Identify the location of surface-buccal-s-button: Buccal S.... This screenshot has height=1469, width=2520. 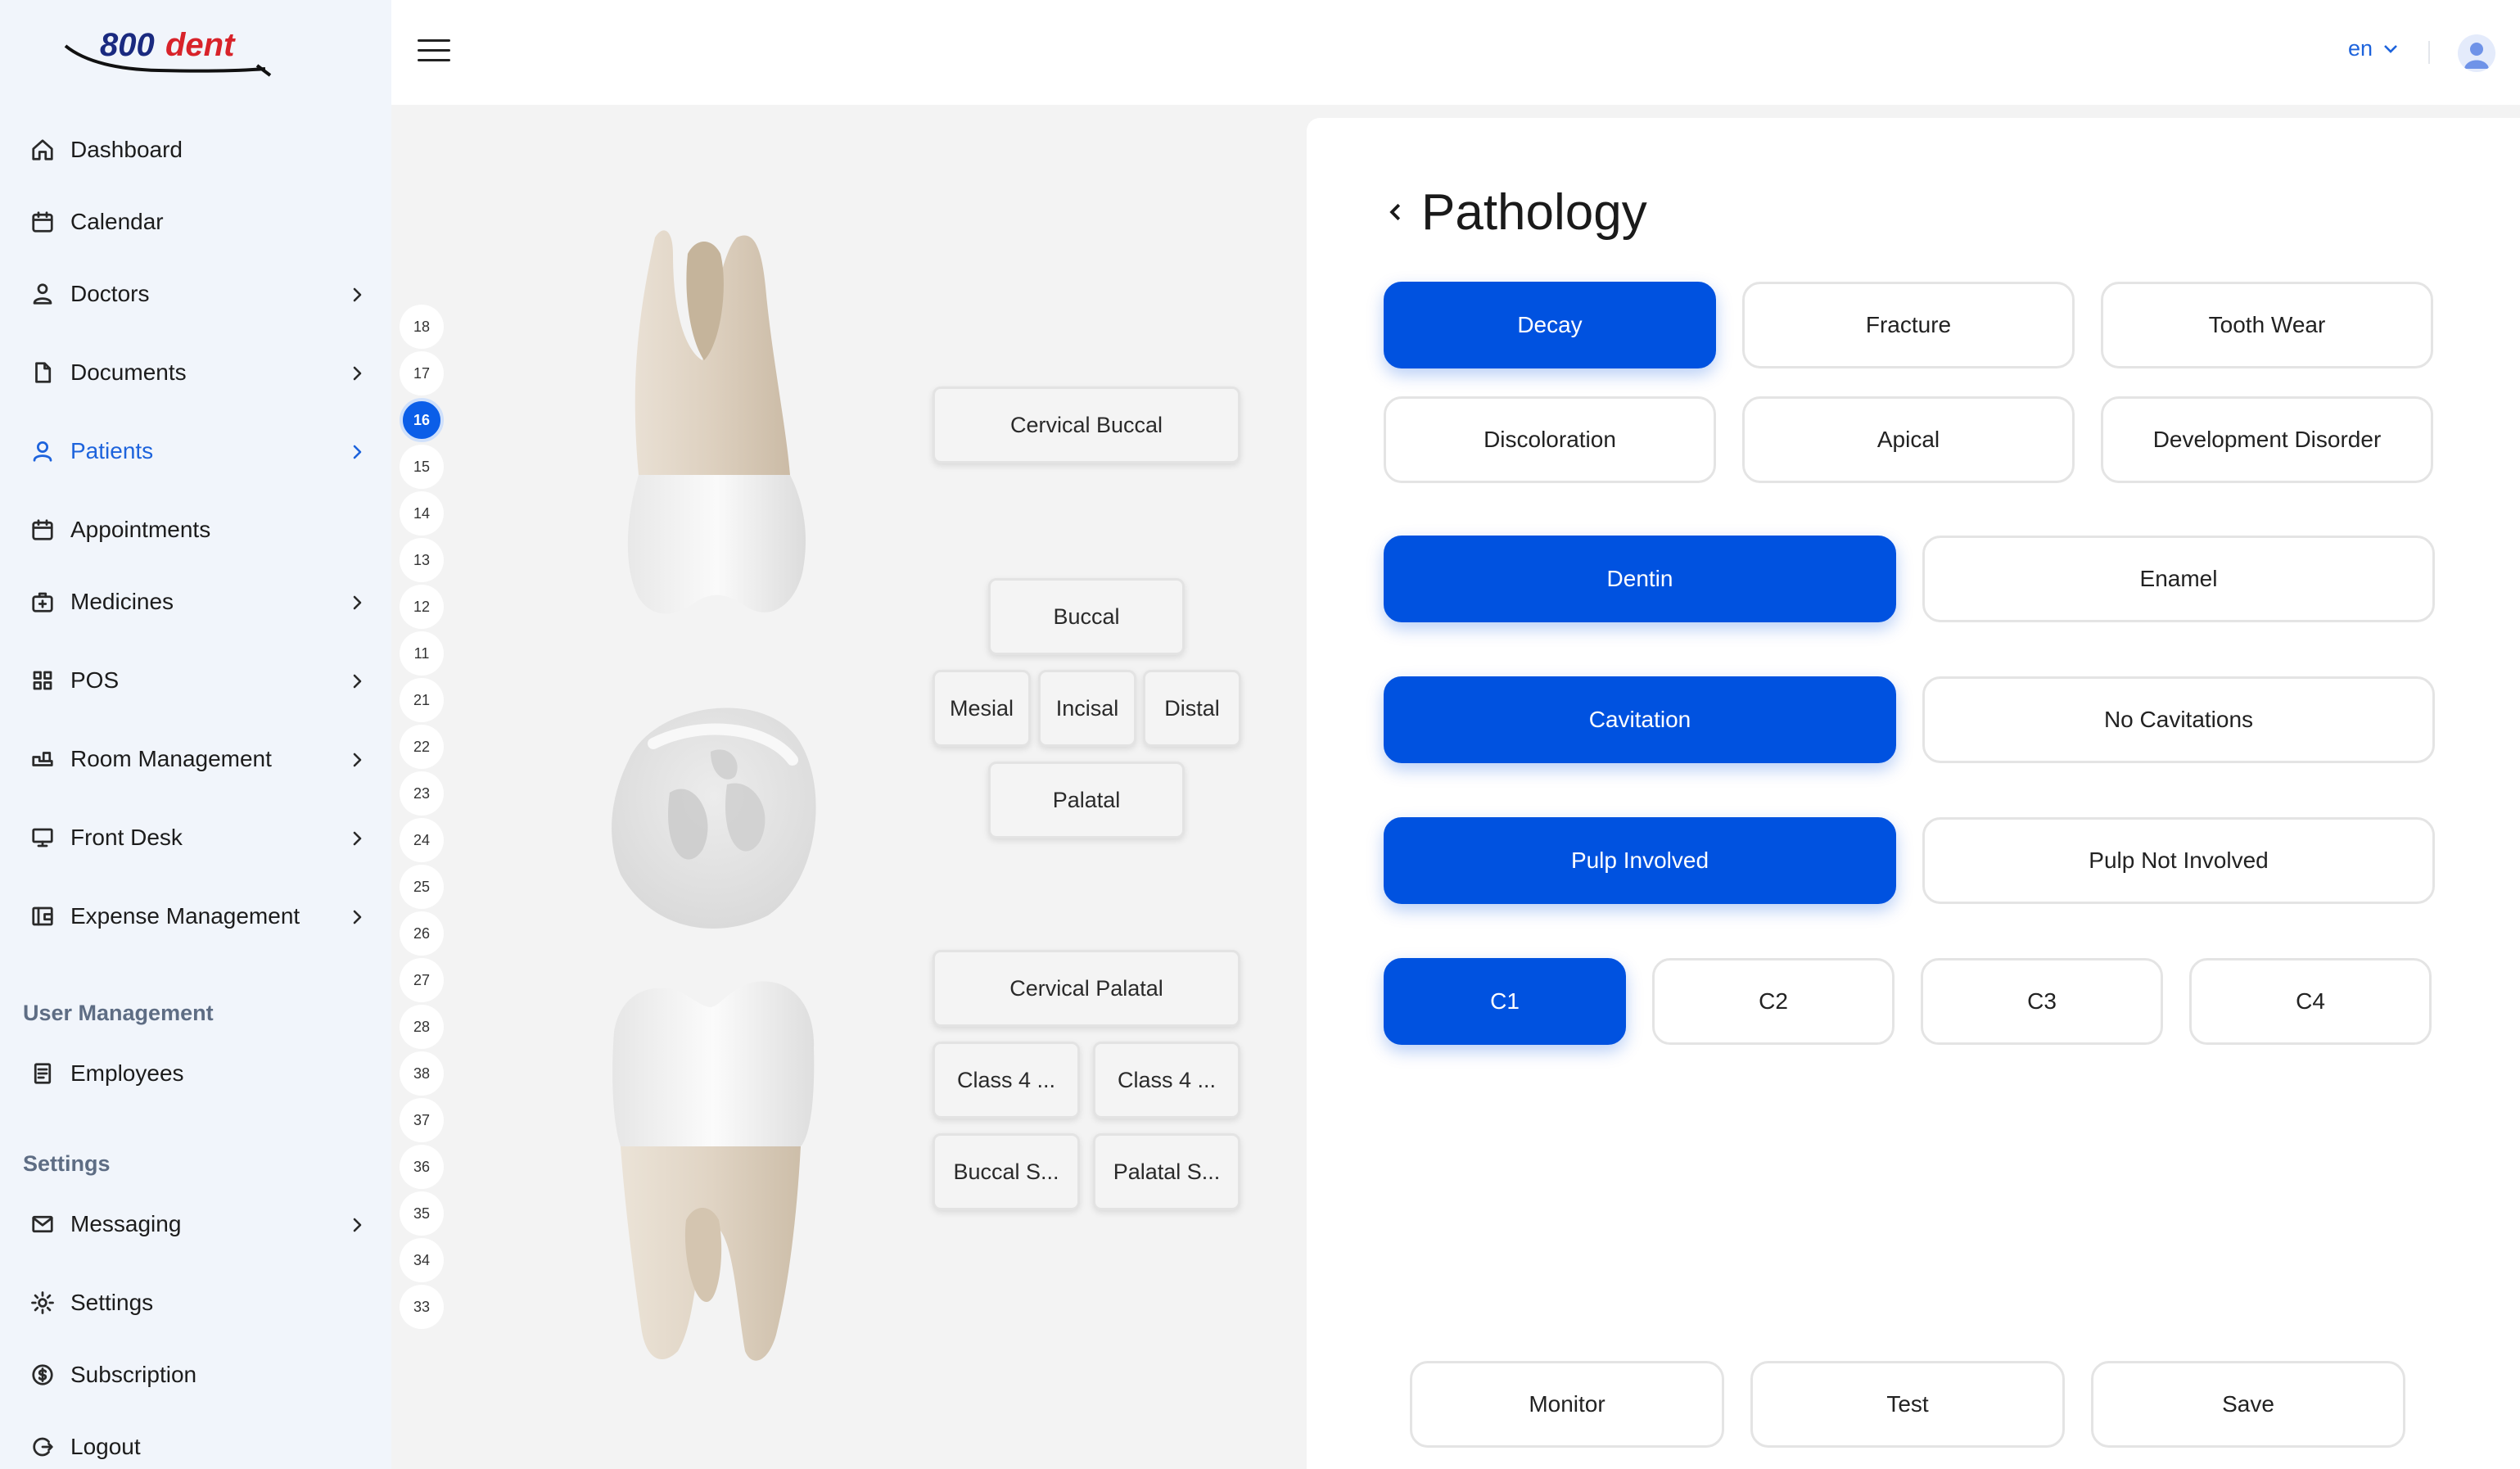
(1006, 1171).